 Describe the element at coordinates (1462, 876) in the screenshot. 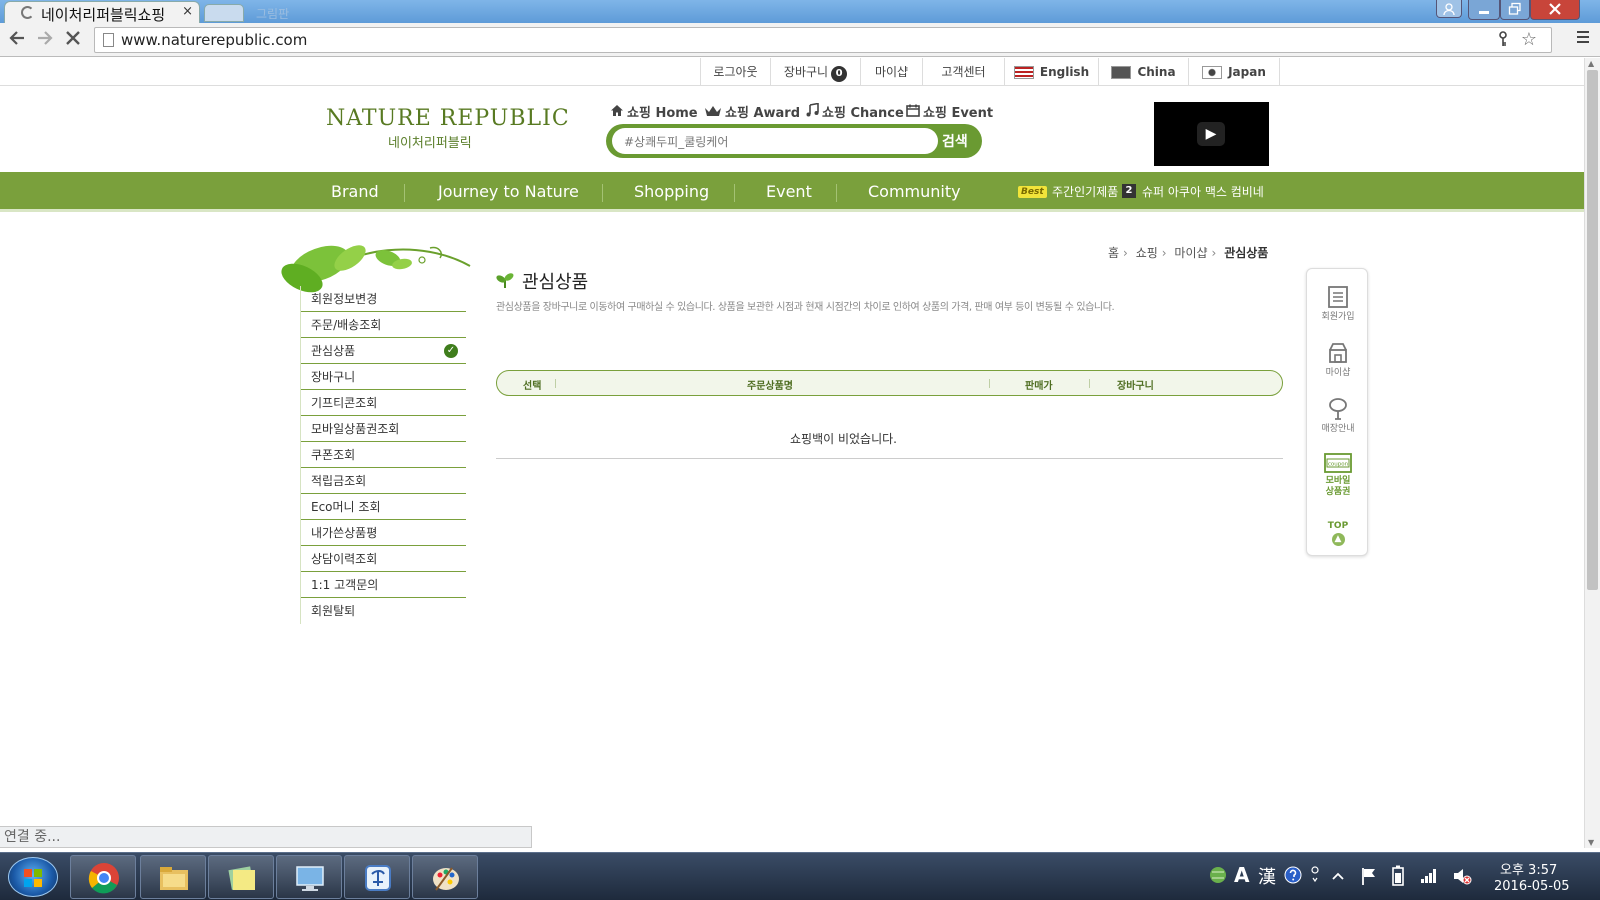

I see `volume-muted-icon` at that location.